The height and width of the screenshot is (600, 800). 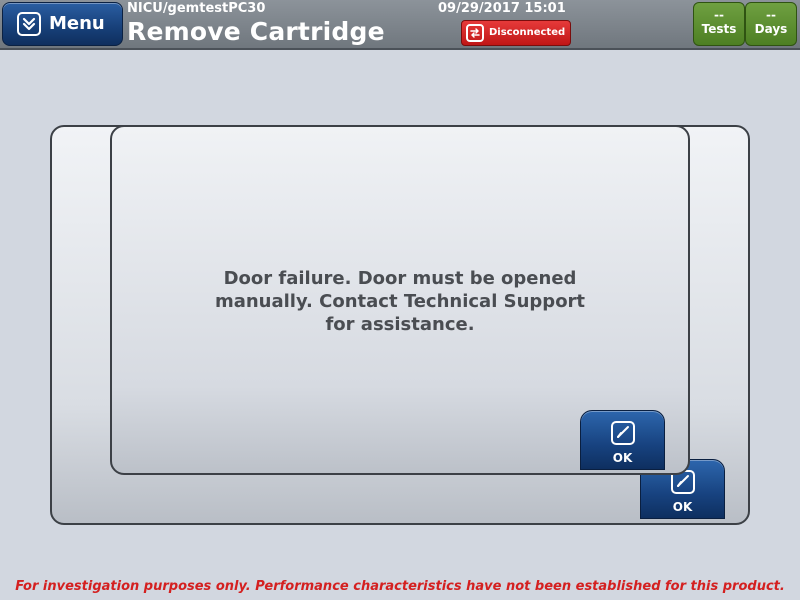 What do you see at coordinates (400, 278) in the screenshot?
I see `alert-message-line: Door failure. Door must be opened` at bounding box center [400, 278].